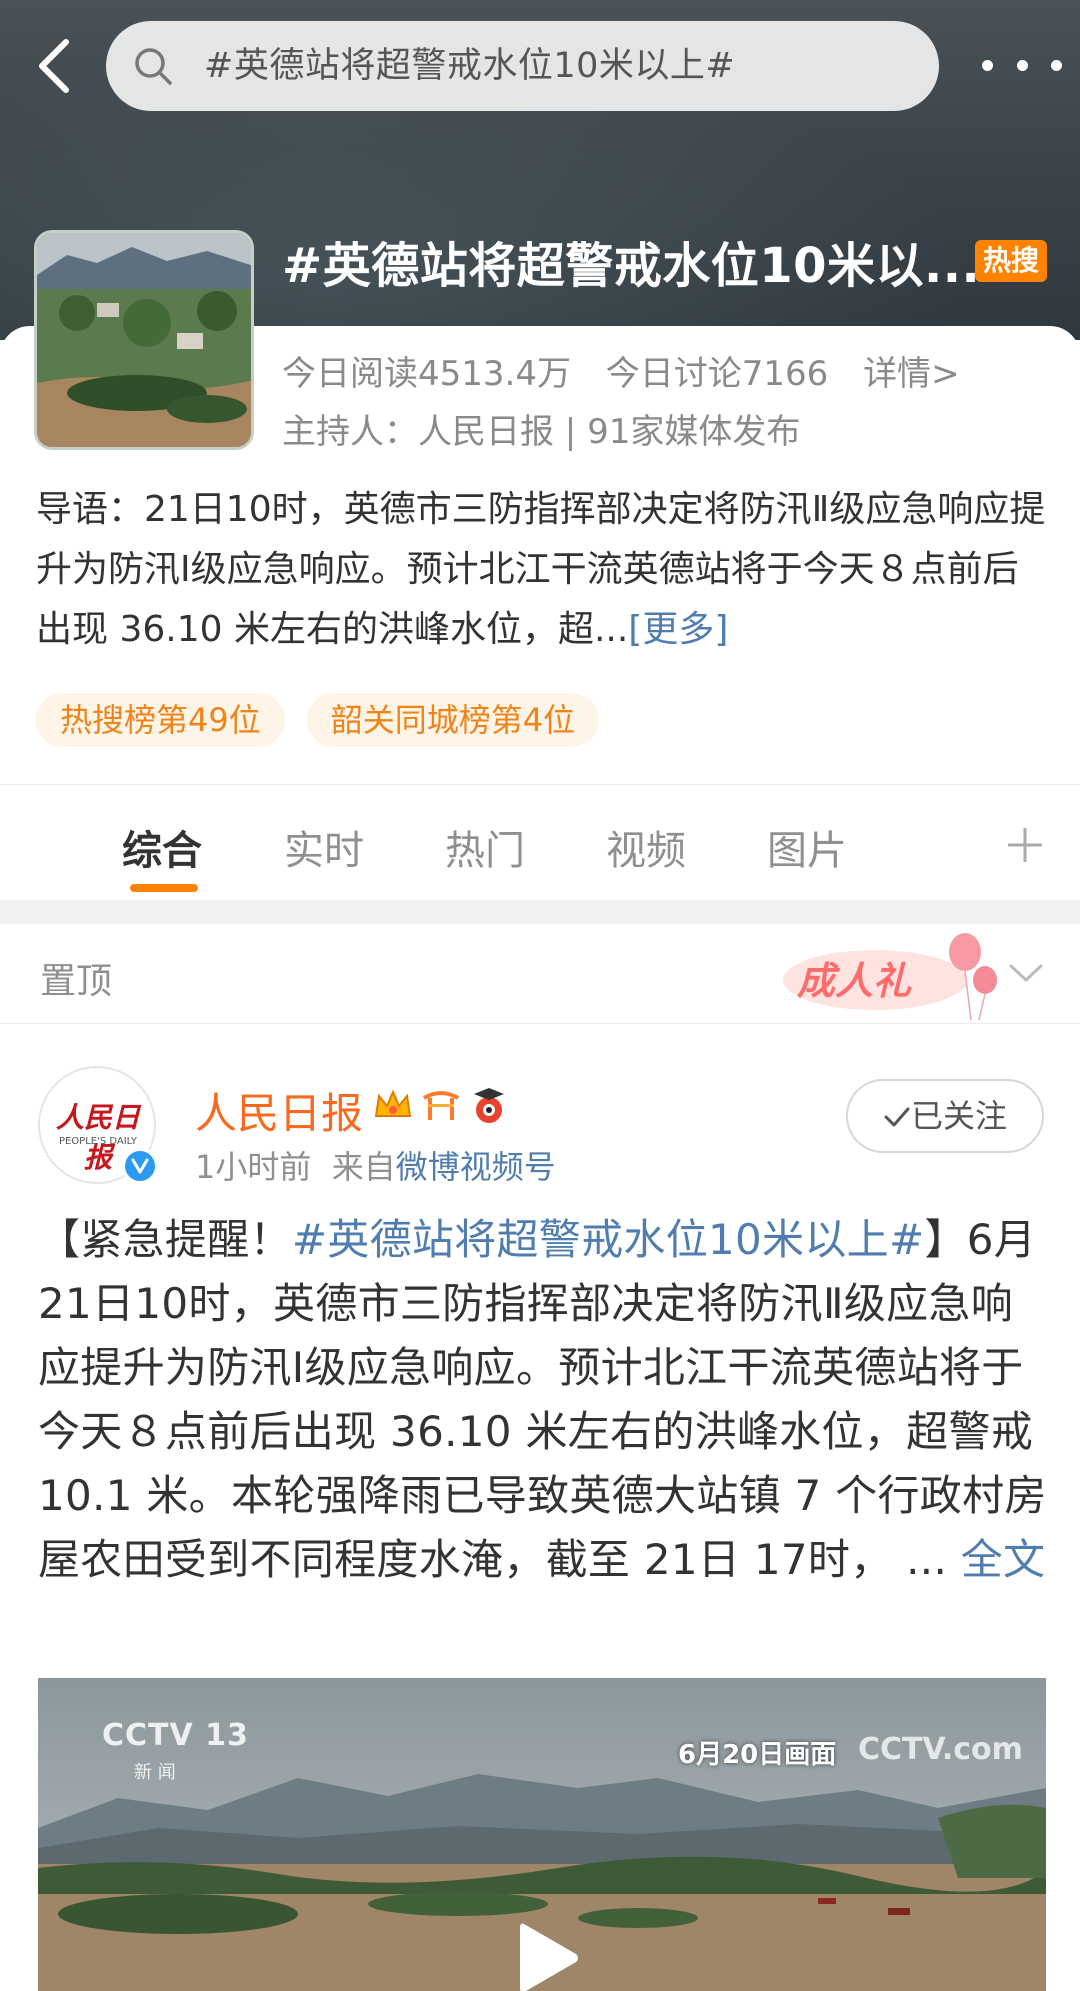 This screenshot has height=1991, width=1080. Describe the element at coordinates (76, 981) in the screenshot. I see `pinned-label: 置顶` at that location.